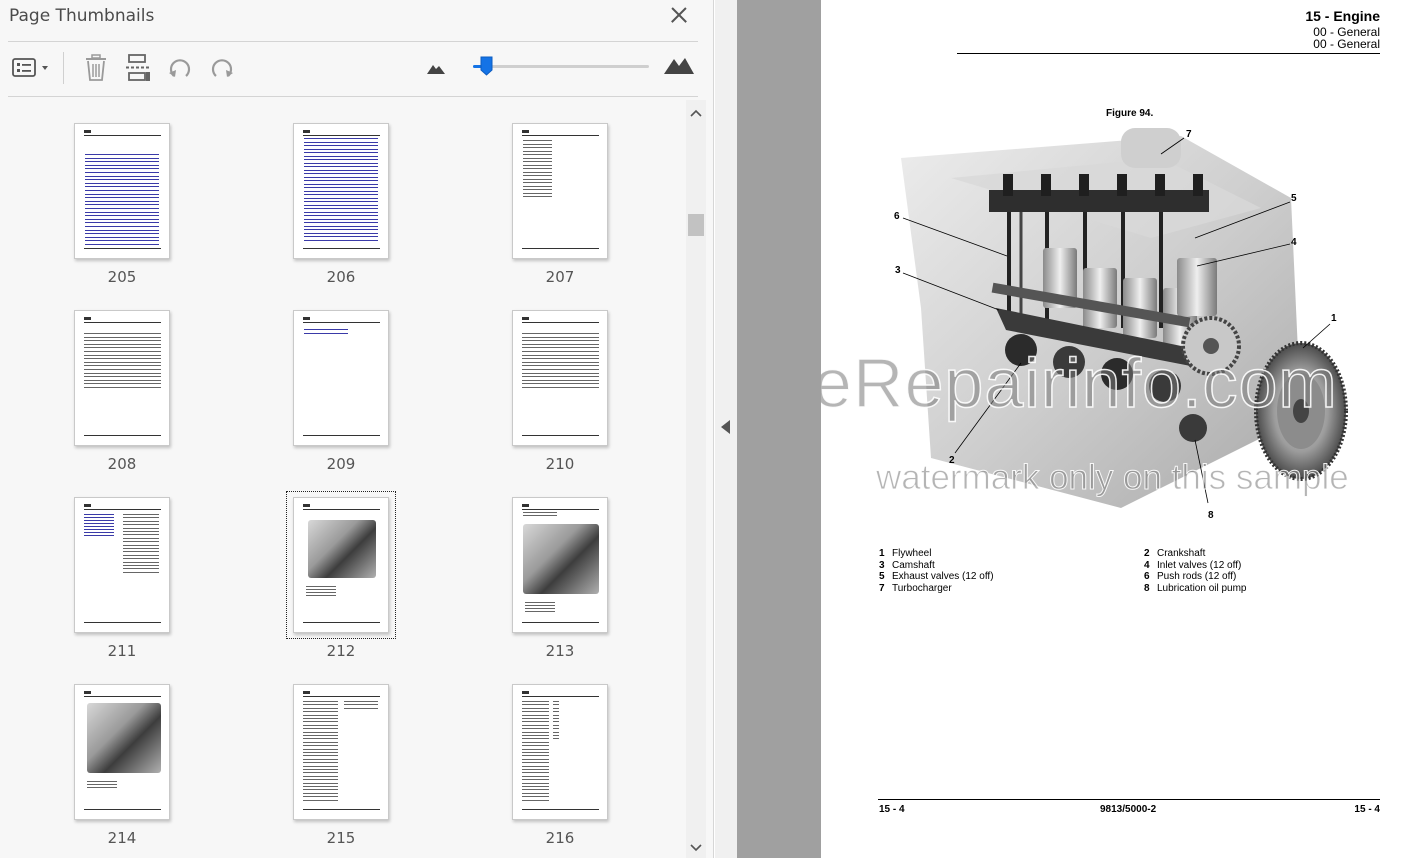 The height and width of the screenshot is (858, 1427). I want to click on watermark-text: watermark only on this sample, so click(1113, 478).